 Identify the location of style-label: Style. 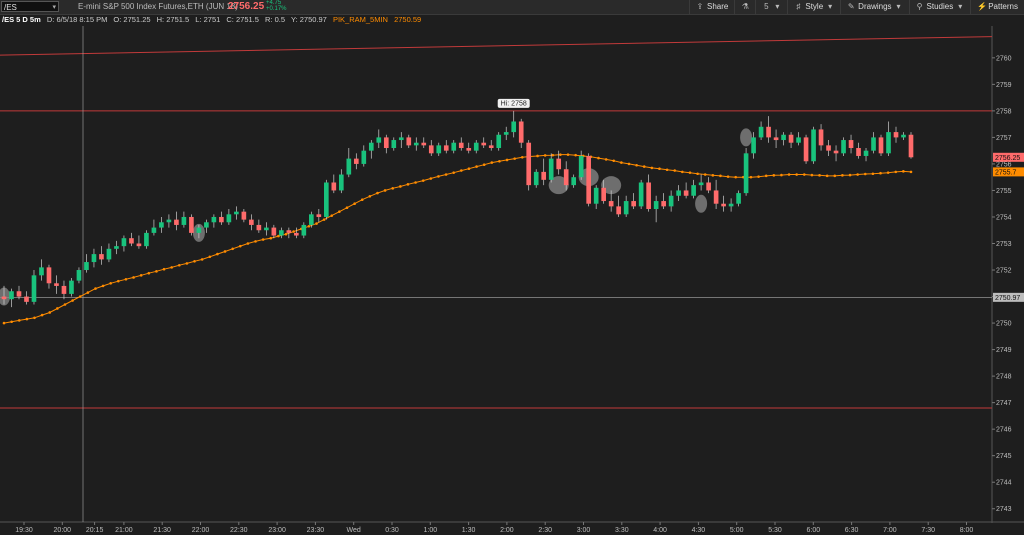
(814, 6).